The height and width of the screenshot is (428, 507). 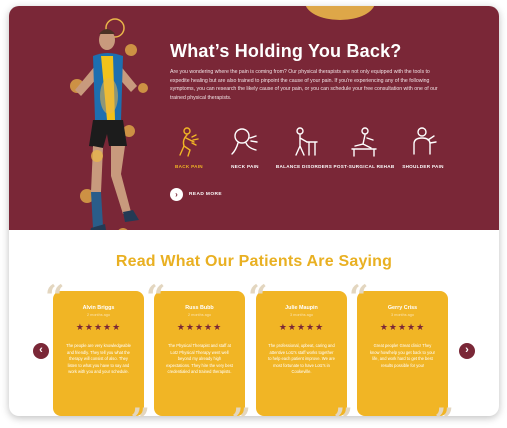 I want to click on symptom-neck-pain: NECK PAIN, so click(x=245, y=148).